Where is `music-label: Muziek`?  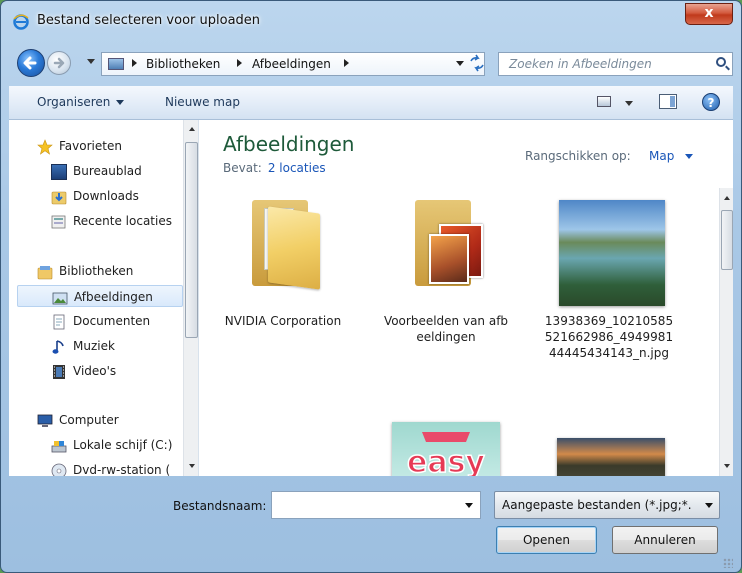
music-label: Muziek is located at coordinates (94, 346).